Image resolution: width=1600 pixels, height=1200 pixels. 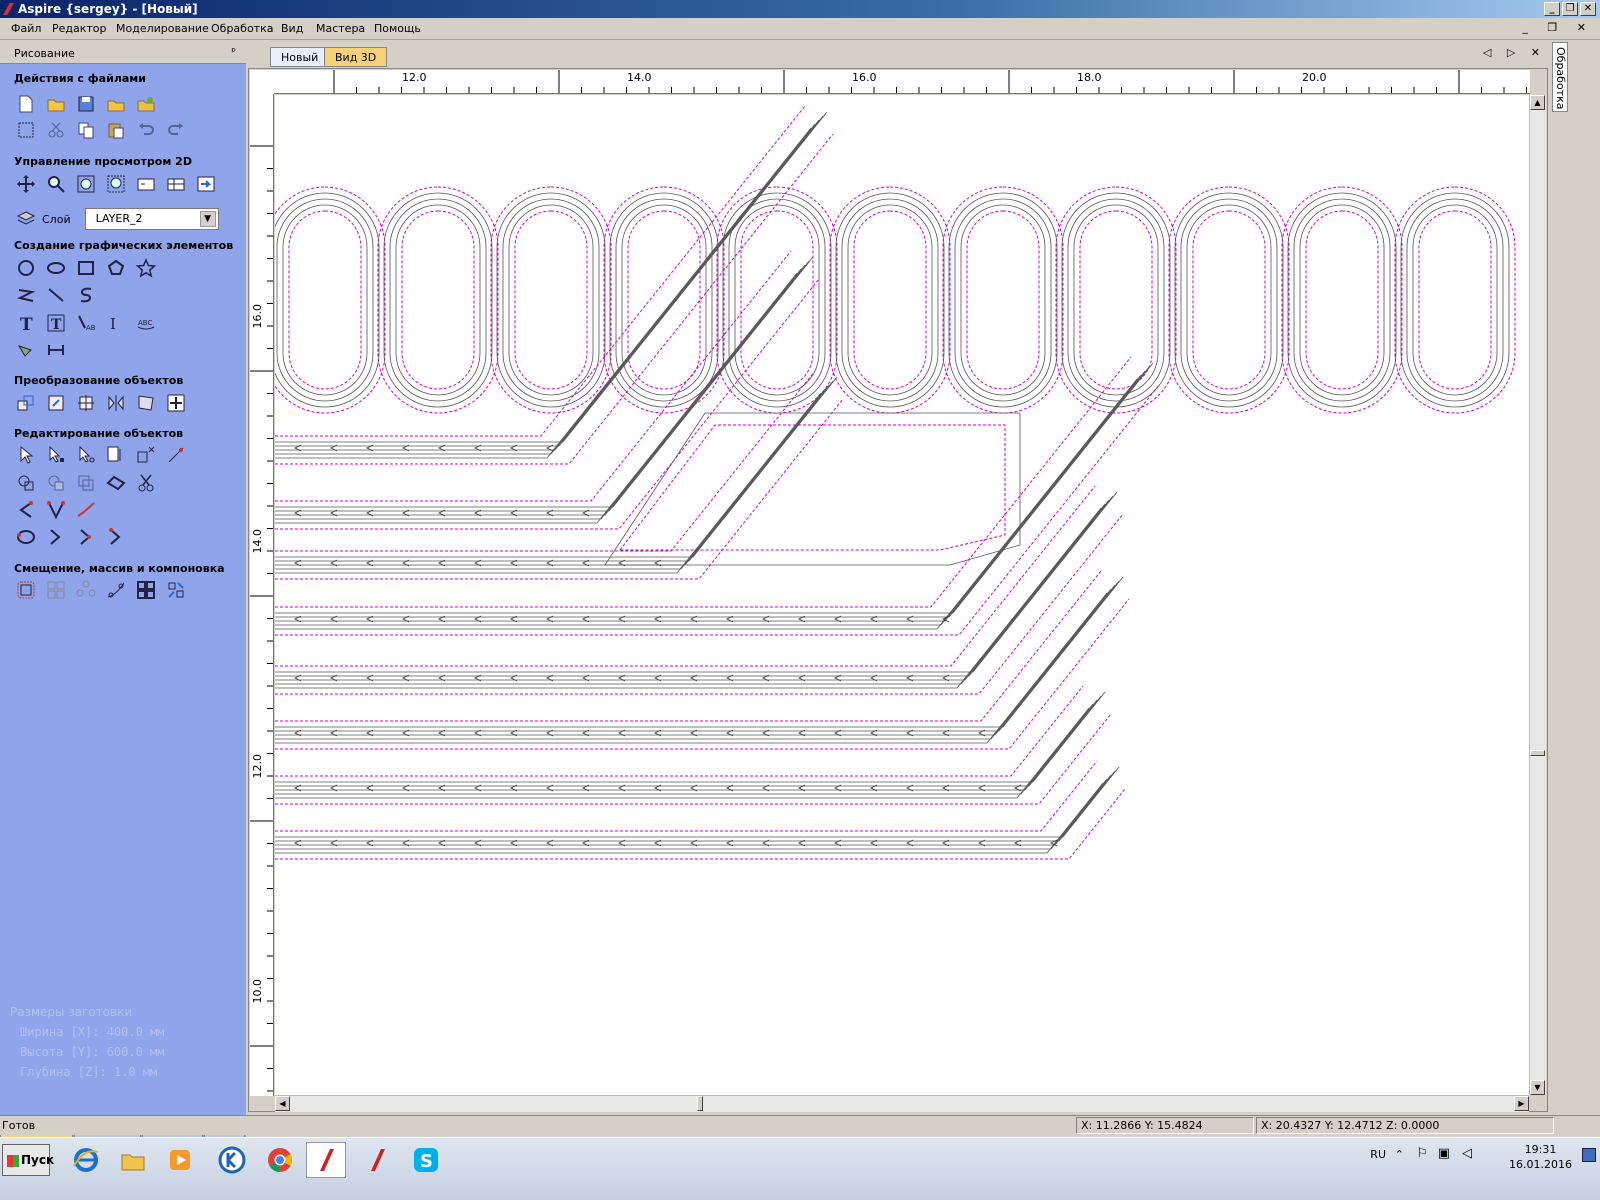 What do you see at coordinates (146, 403) in the screenshot?
I see `scale-icon` at bounding box center [146, 403].